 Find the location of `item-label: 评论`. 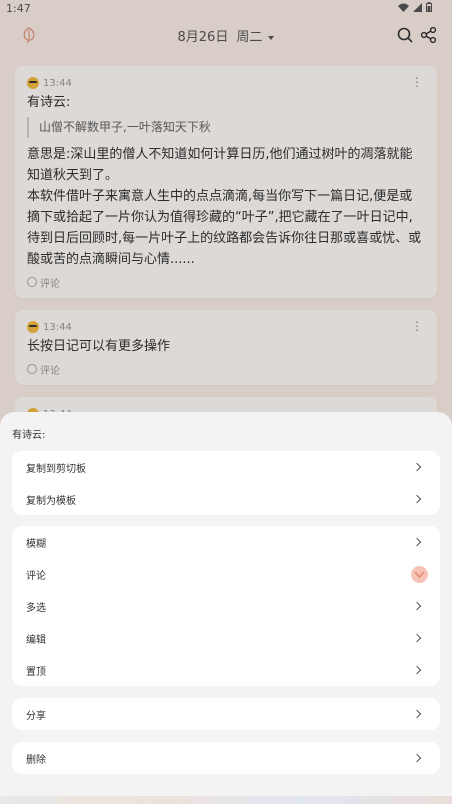

item-label: 评论 is located at coordinates (36, 576).